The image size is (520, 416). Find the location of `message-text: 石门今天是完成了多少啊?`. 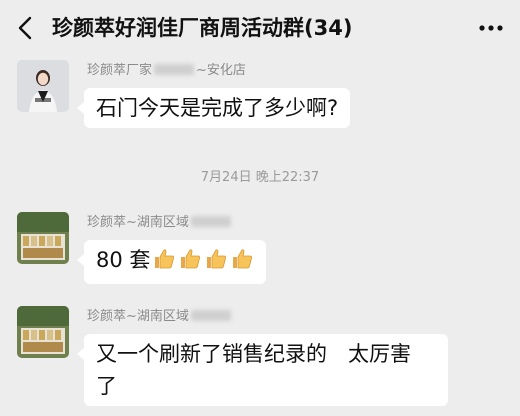

message-text: 石门今天是完成了多少啊? is located at coordinates (217, 108).